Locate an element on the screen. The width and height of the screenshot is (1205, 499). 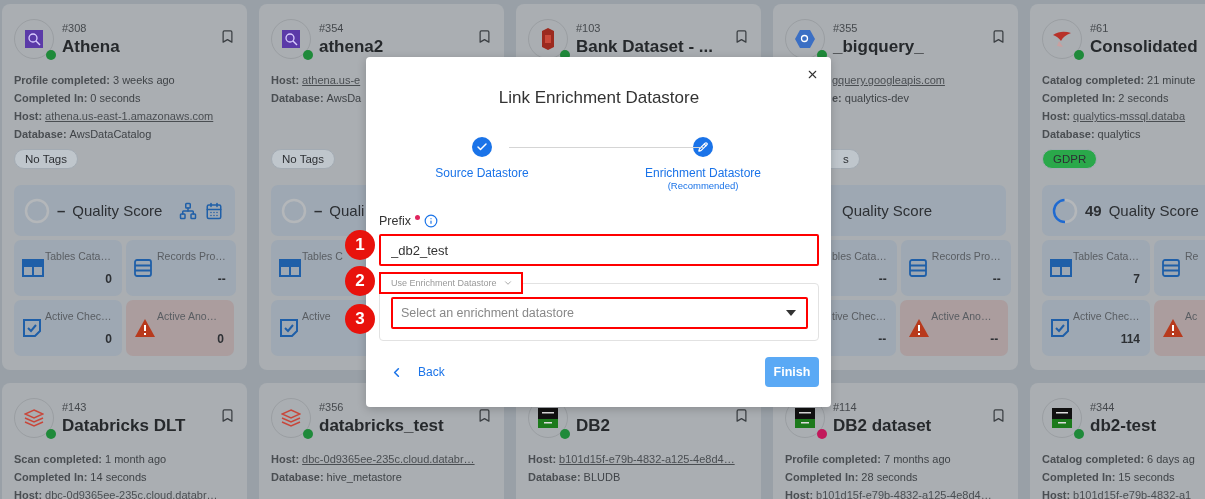
datastore-number: #356 is located at coordinates (331, 407).